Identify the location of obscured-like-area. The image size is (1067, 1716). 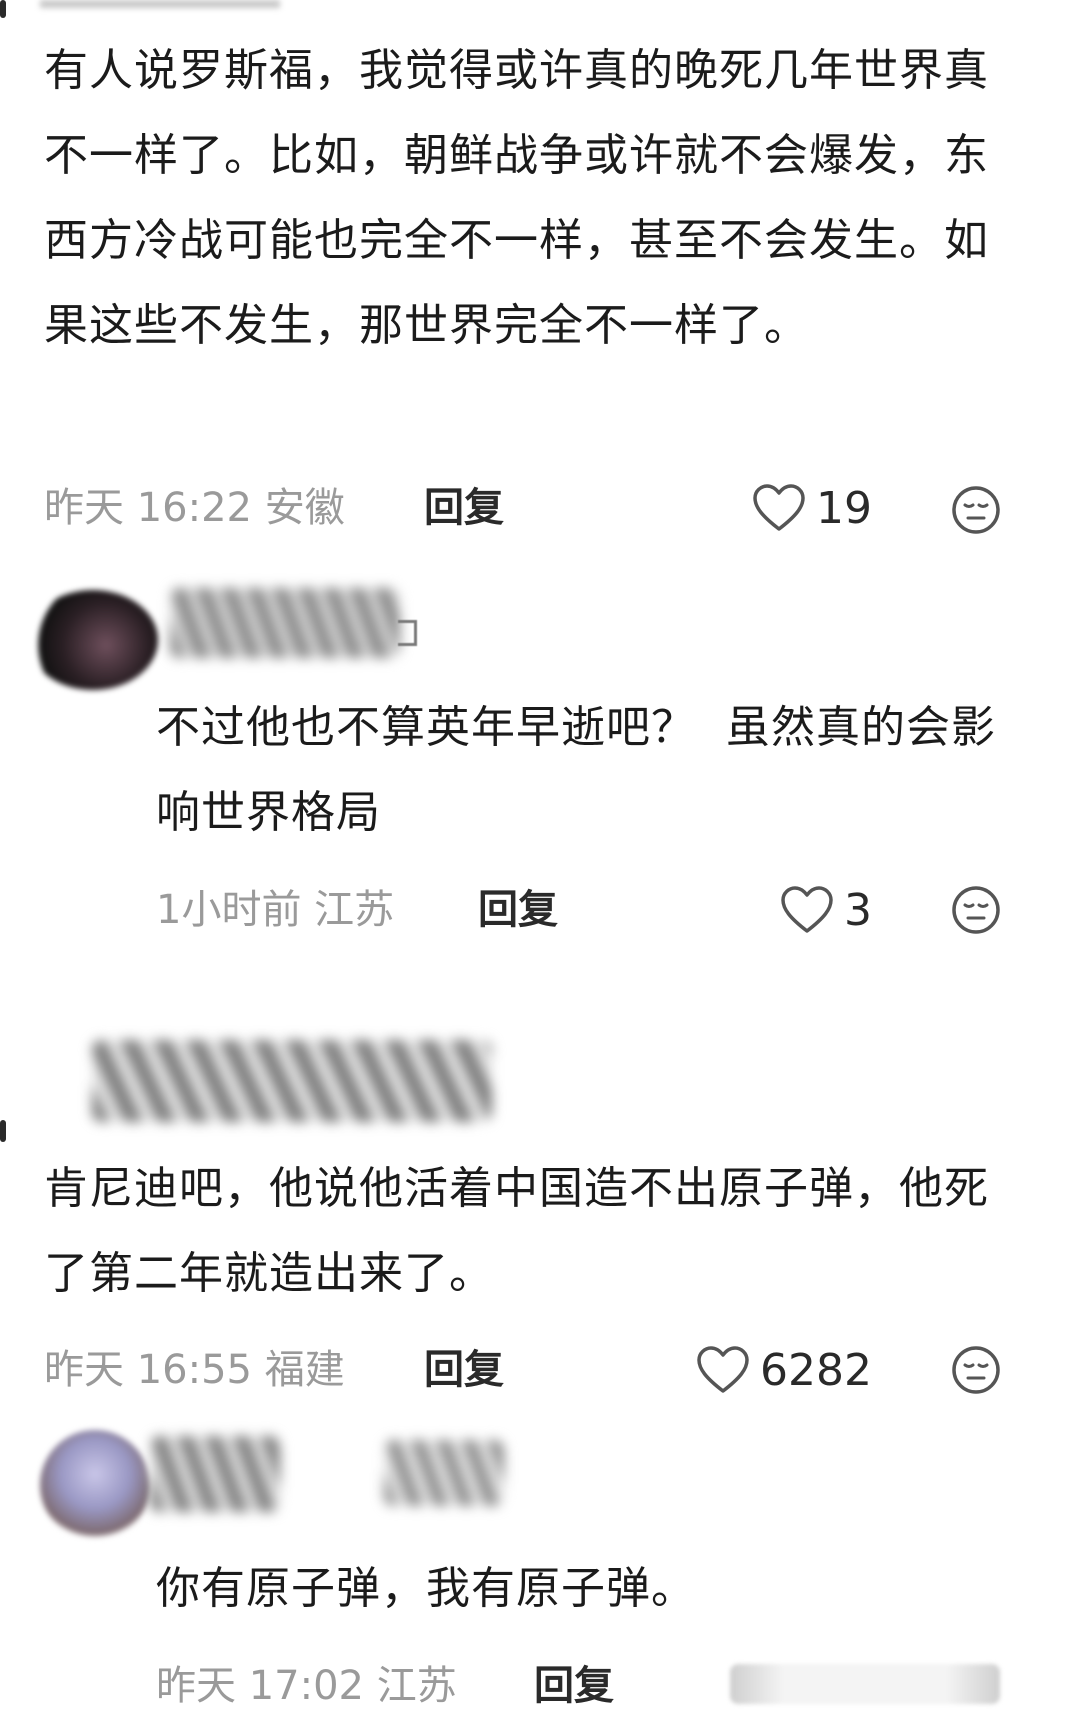
(865, 1684).